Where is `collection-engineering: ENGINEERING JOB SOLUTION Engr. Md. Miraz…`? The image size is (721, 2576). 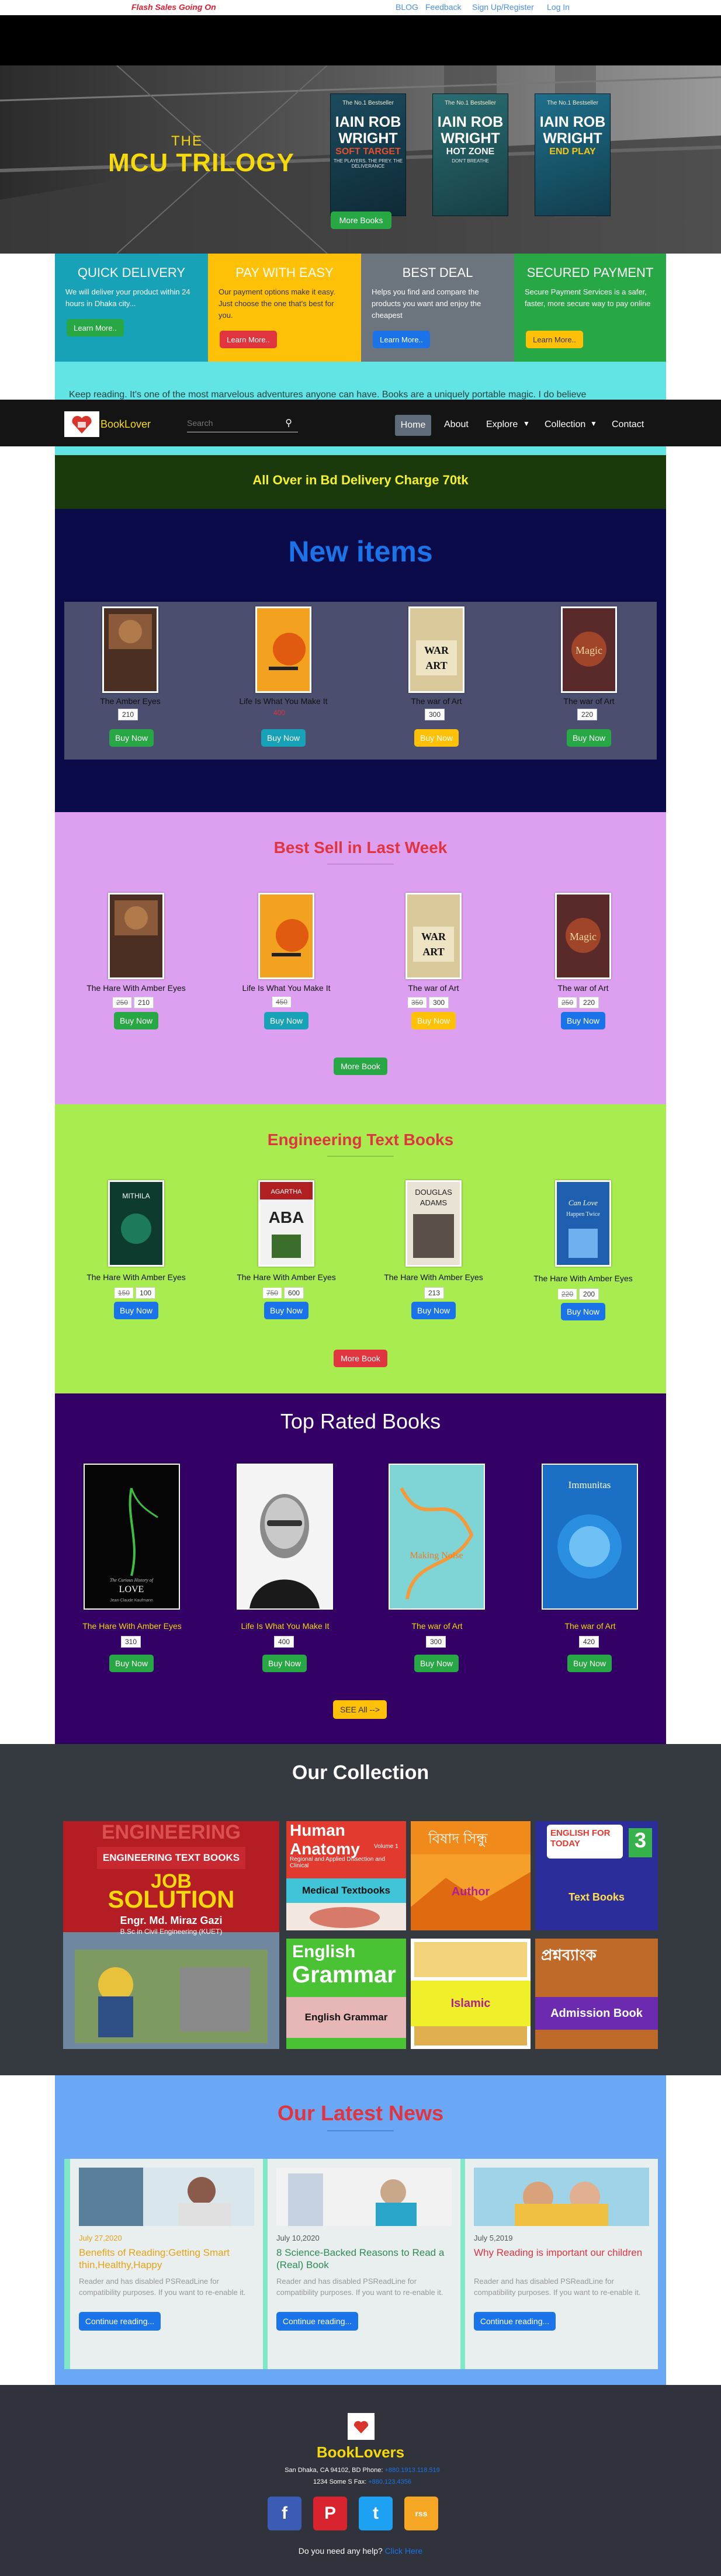
collection-engineering: ENGINEERING JOB SOLUTION Engr. Md. Miraz… is located at coordinates (171, 1935).